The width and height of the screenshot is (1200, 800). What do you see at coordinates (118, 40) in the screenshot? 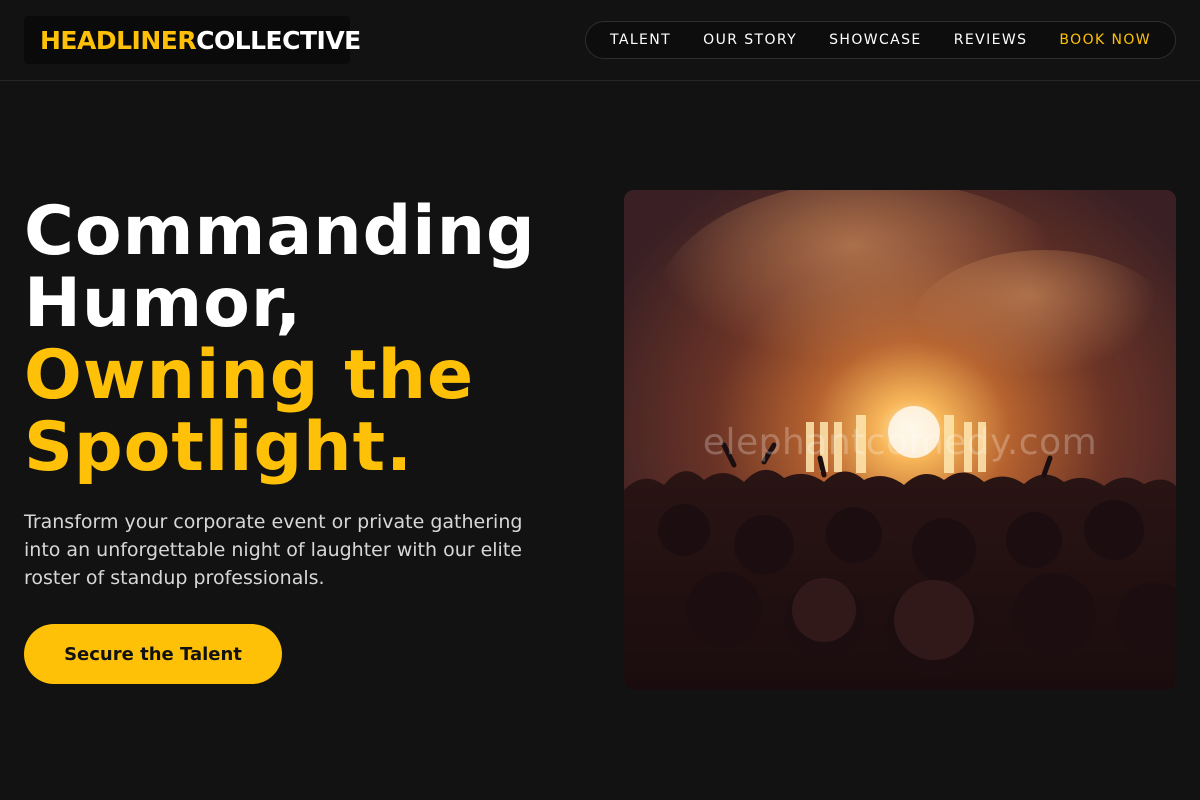
I see `logo-part-headliner: HEADLINER` at bounding box center [118, 40].